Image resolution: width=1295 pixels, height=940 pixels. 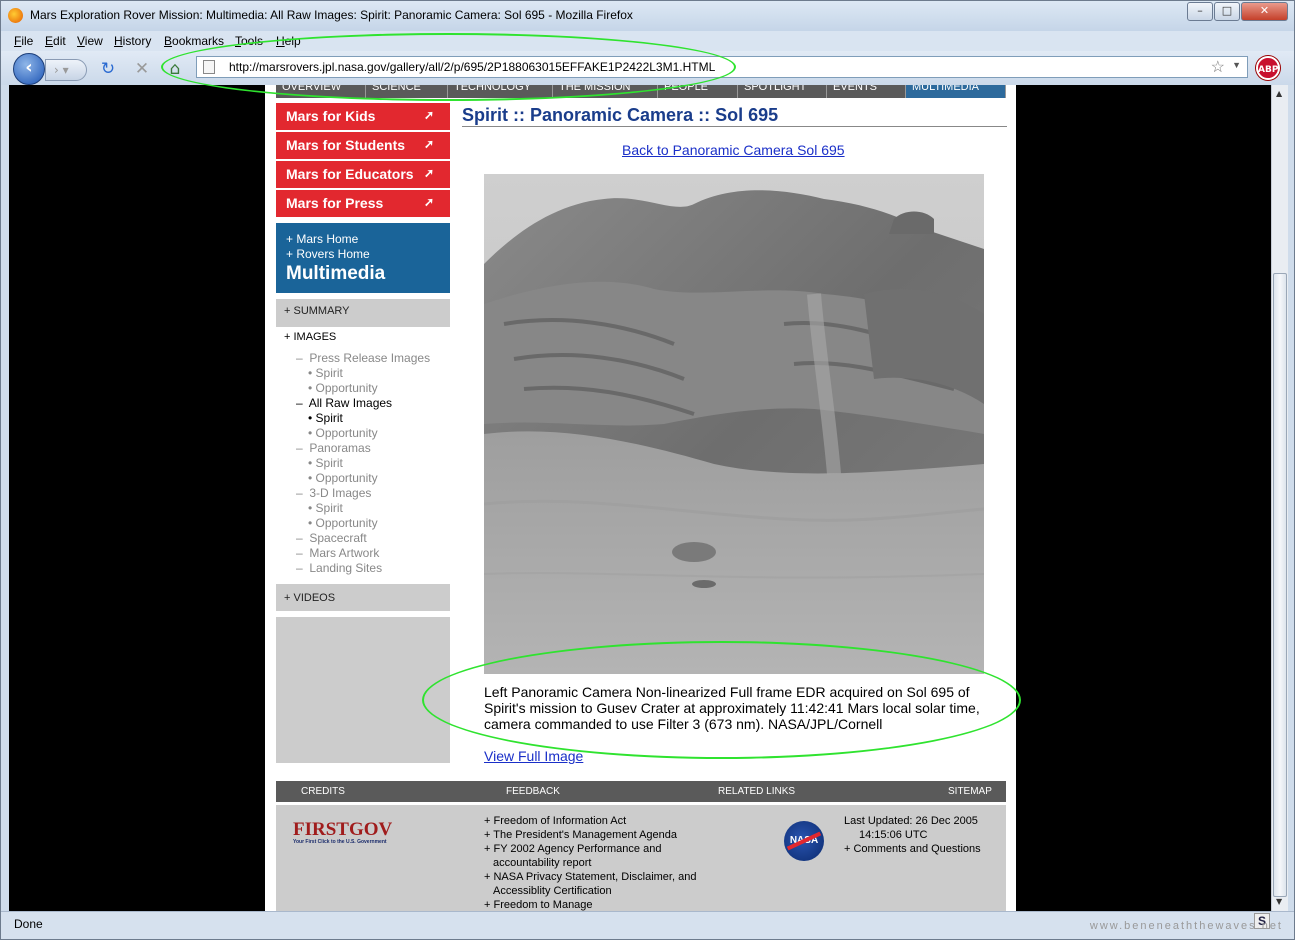 I want to click on bookmark-star-icon: ☆, so click(x=1218, y=67).